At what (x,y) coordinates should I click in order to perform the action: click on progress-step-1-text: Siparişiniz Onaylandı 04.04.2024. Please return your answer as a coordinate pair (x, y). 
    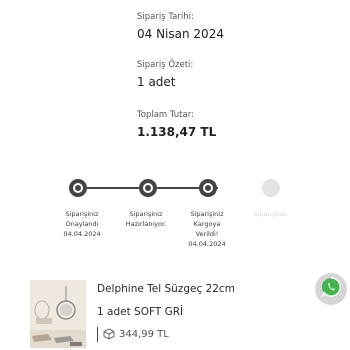
    Looking at the image, I should click on (82, 224).